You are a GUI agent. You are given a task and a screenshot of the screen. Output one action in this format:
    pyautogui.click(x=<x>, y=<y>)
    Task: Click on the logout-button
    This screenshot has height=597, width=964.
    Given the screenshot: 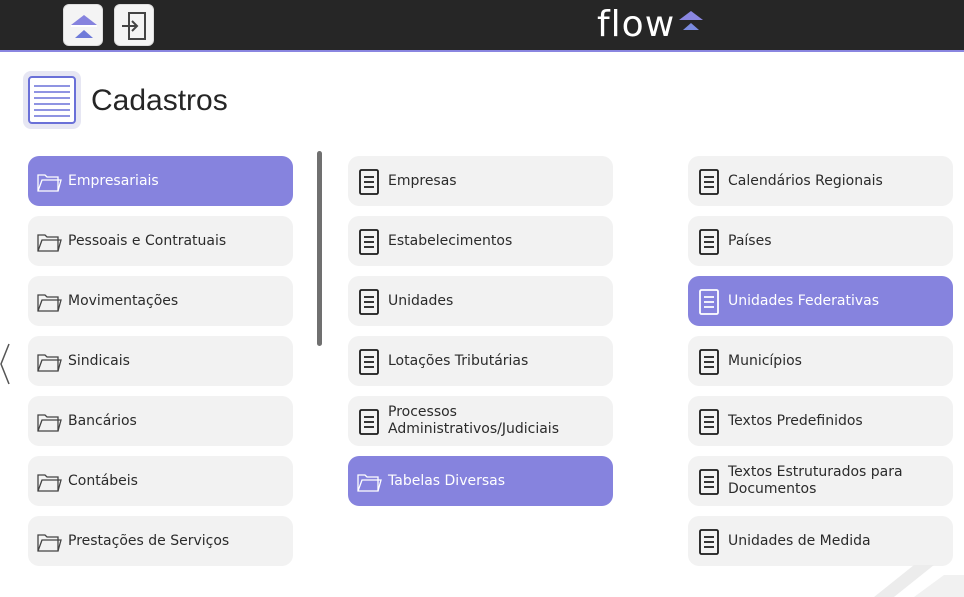 What is the action you would take?
    pyautogui.click(x=134, y=25)
    